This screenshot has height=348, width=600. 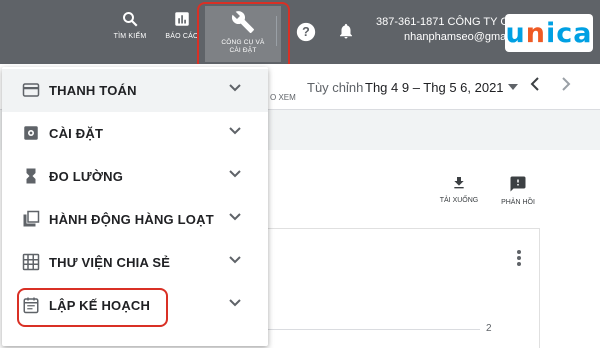 What do you see at coordinates (110, 262) in the screenshot?
I see `menu-item-label: THƯ VIỆN CHIA SẺ` at bounding box center [110, 262].